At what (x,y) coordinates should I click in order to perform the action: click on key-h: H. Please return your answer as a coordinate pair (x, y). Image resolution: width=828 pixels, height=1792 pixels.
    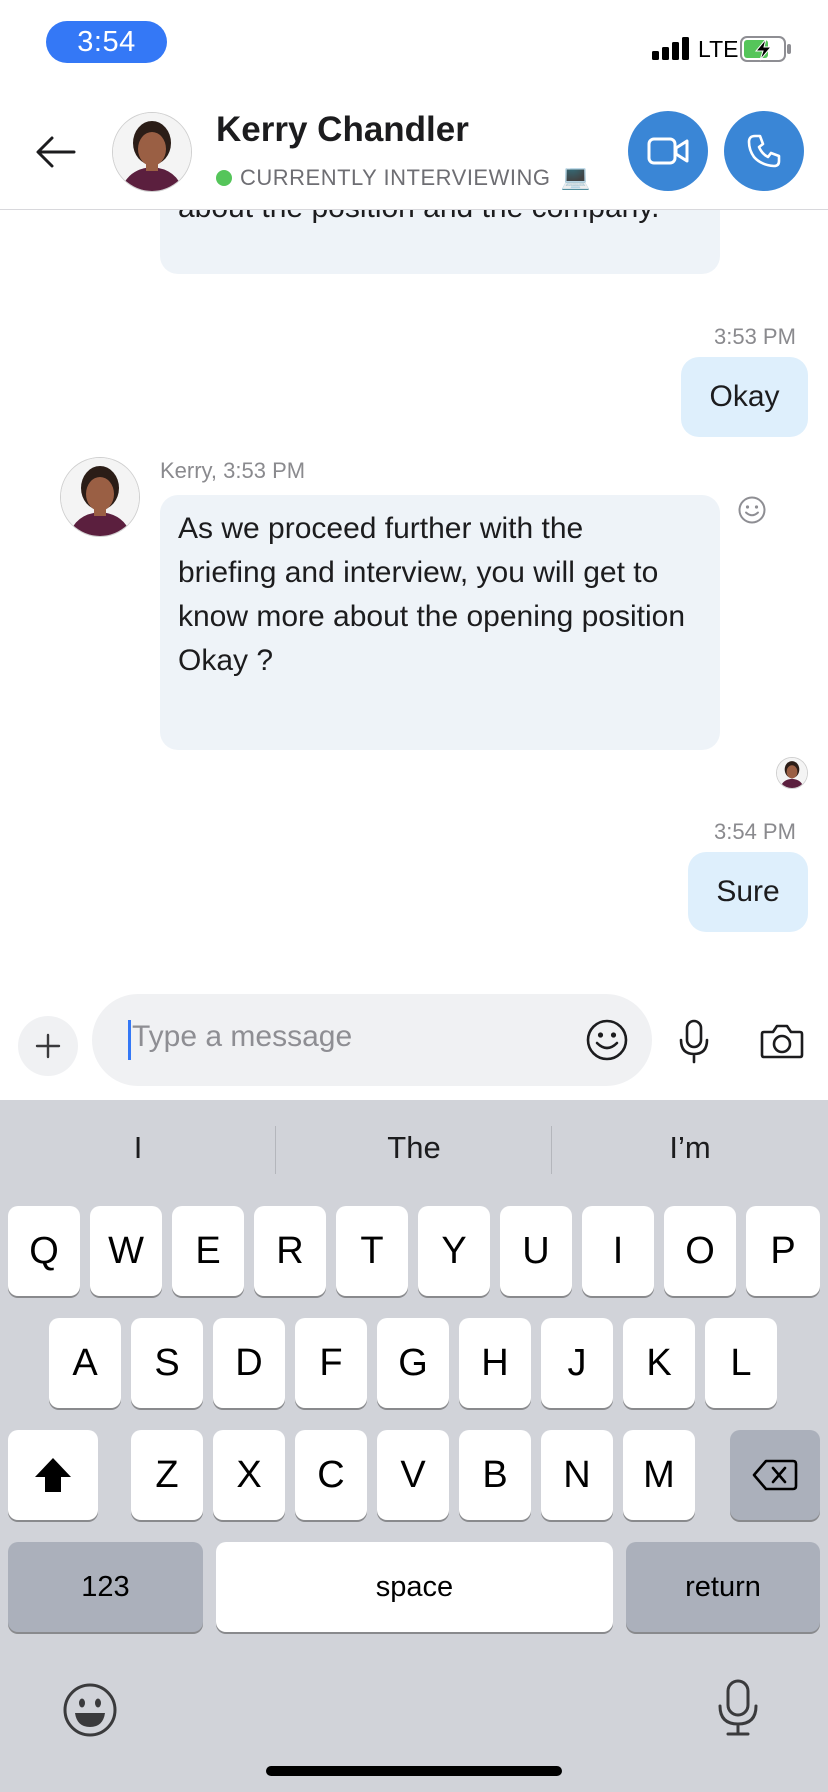
    Looking at the image, I should click on (495, 1363).